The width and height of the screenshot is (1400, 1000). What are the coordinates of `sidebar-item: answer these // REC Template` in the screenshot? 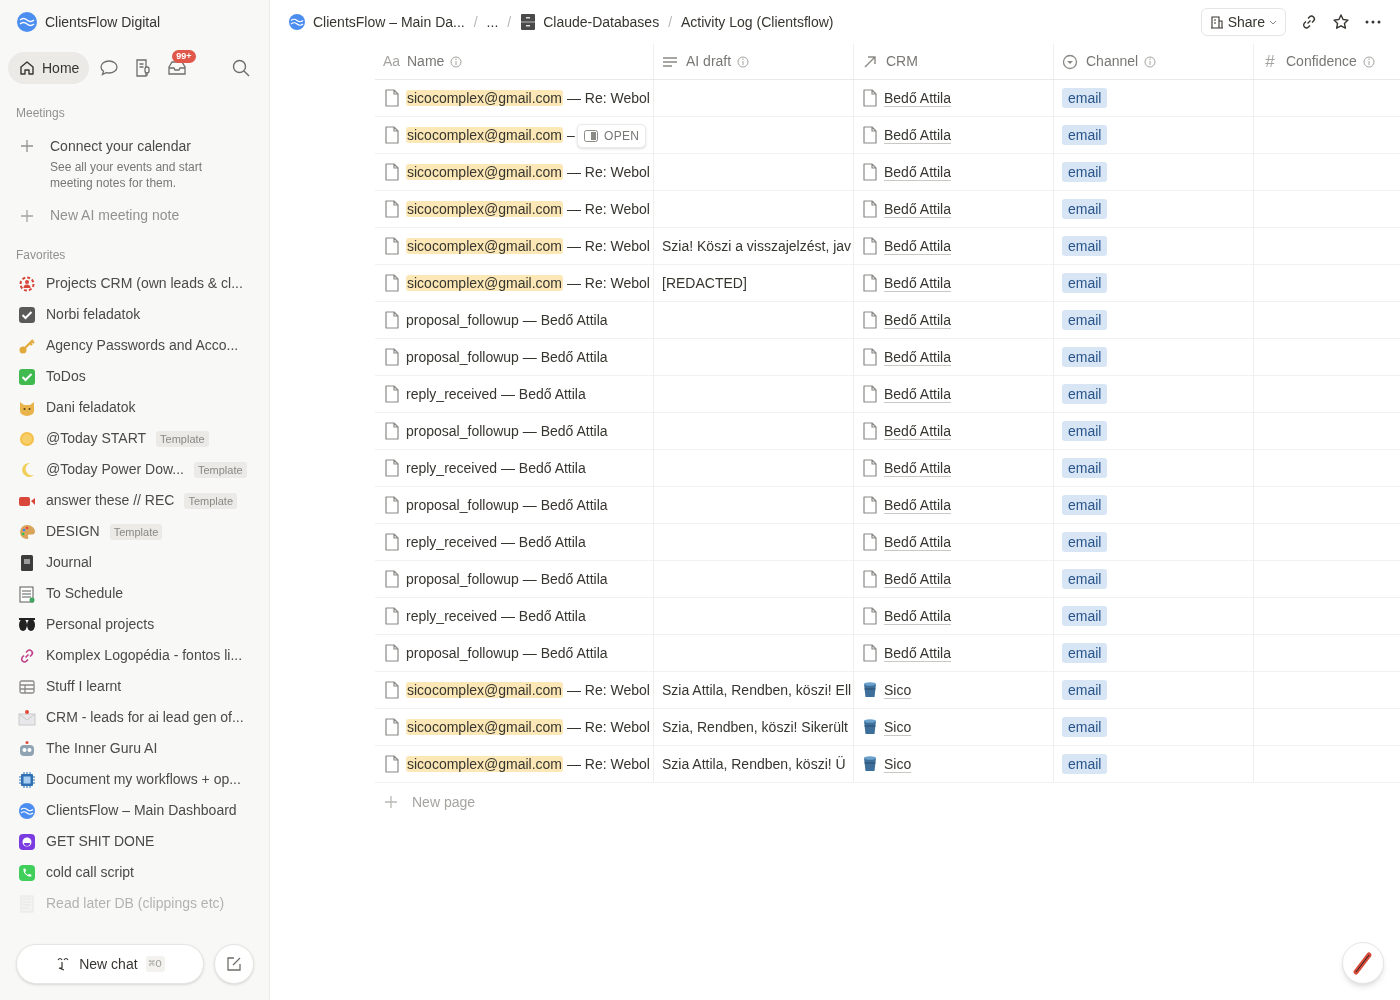 It's located at (134, 500).